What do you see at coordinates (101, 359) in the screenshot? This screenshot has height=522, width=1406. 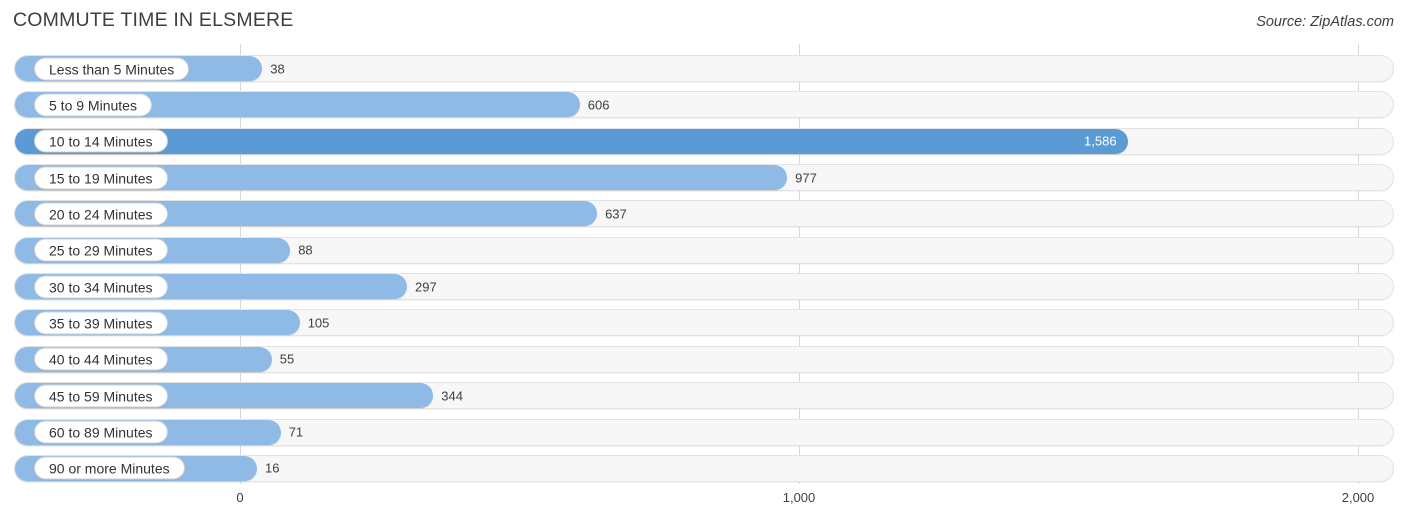 I see `category-label: 40 to 44 Minutes` at bounding box center [101, 359].